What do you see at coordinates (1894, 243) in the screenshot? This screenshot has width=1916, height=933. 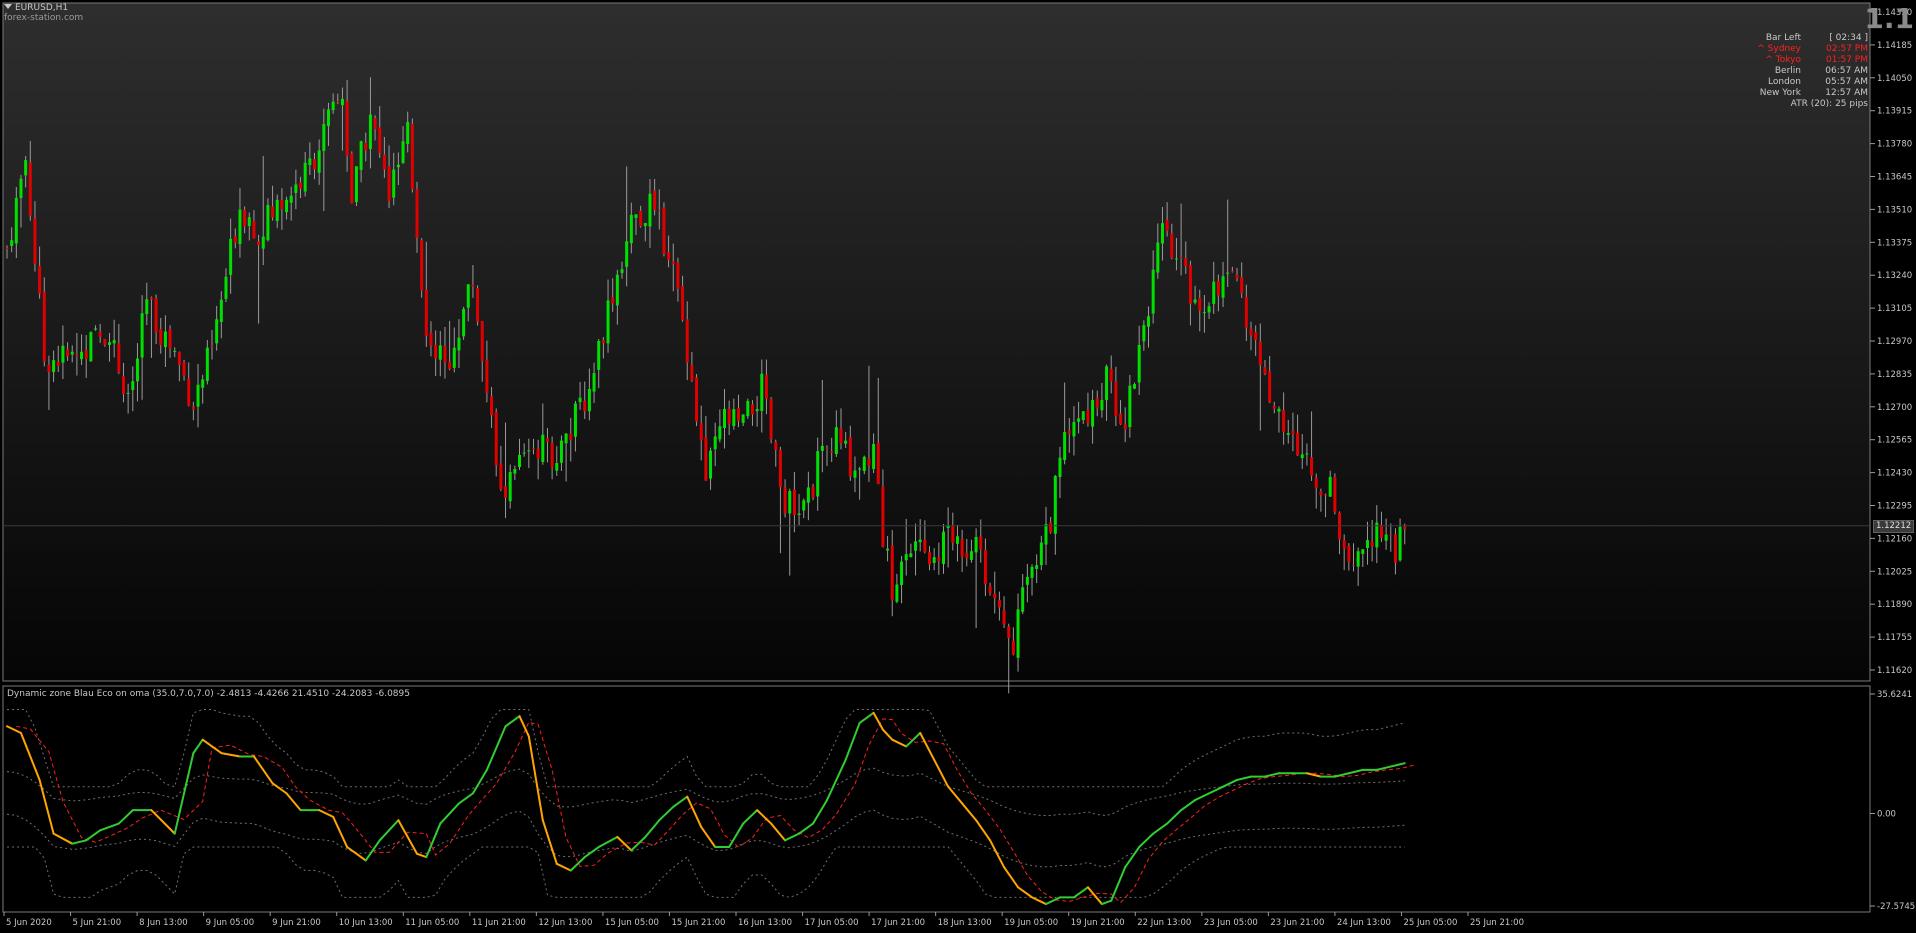 I see `price-tick-label: 1.13375` at bounding box center [1894, 243].